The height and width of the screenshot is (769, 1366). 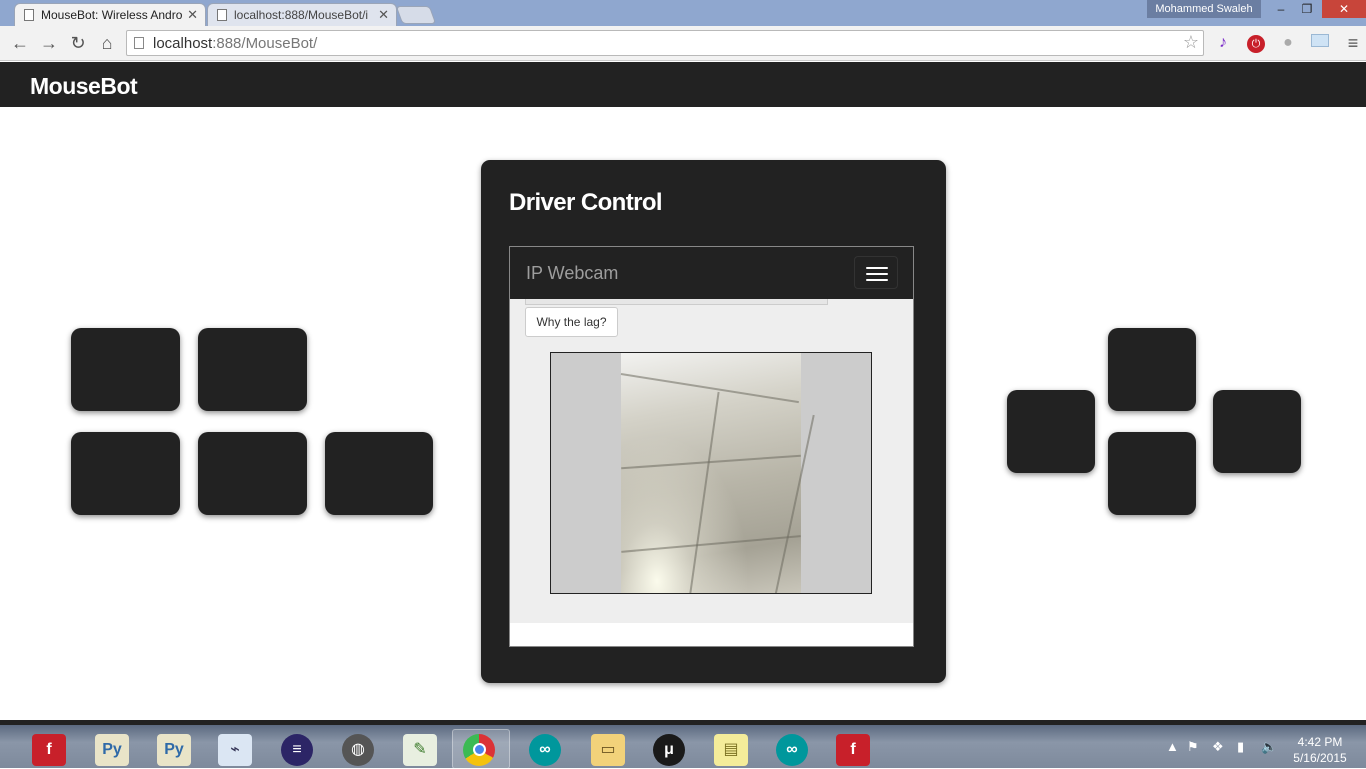 I want to click on power-icon: ⏻, so click(x=1256, y=43).